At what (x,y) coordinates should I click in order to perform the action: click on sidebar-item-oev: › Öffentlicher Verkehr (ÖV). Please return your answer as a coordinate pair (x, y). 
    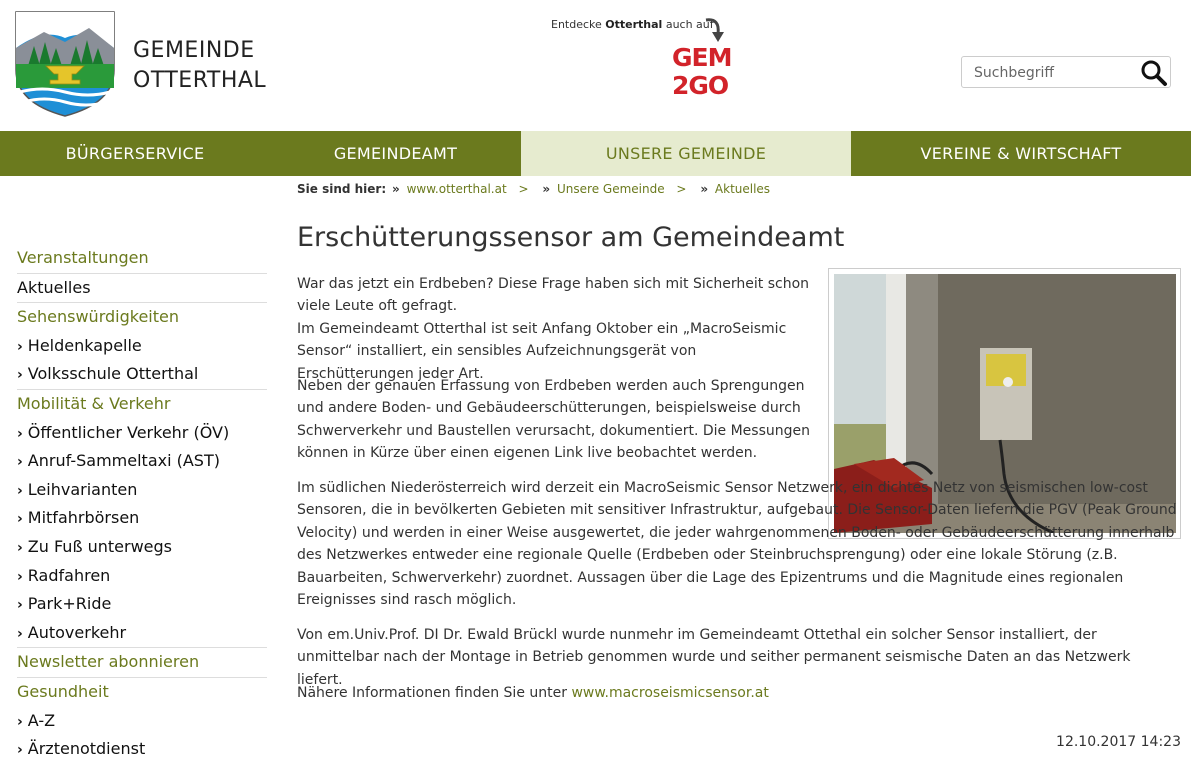
    Looking at the image, I should click on (142, 433).